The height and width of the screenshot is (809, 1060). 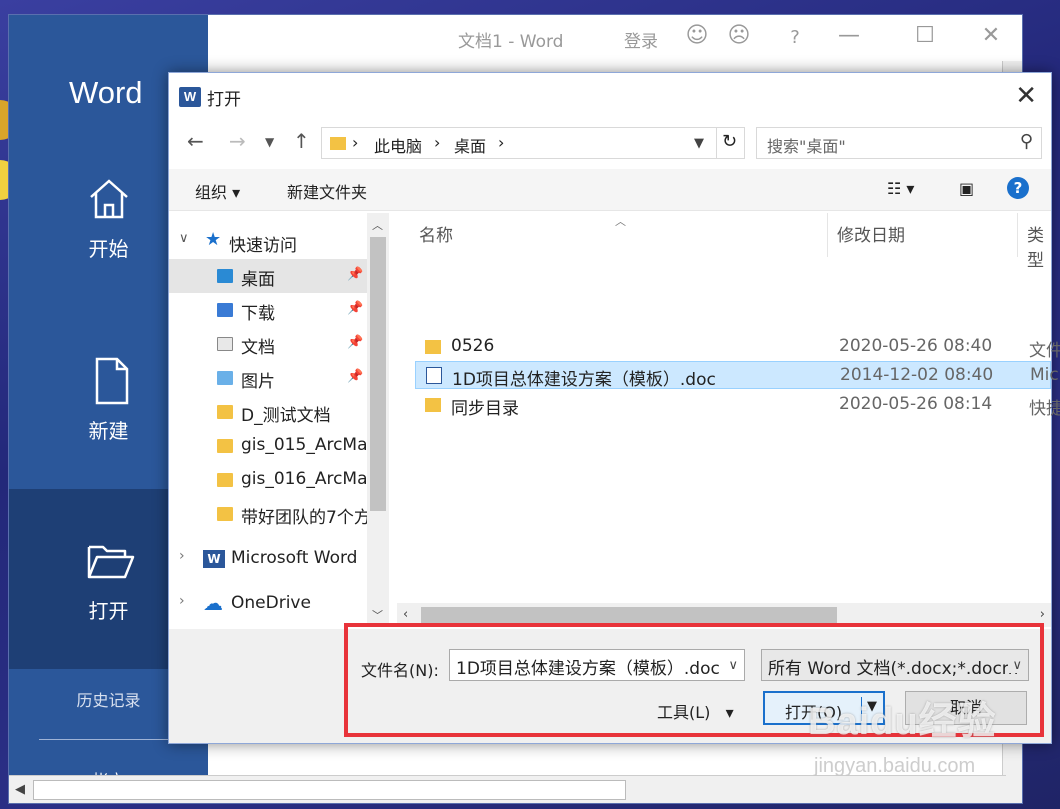 I want to click on sign-in-link: 登录, so click(x=641, y=39).